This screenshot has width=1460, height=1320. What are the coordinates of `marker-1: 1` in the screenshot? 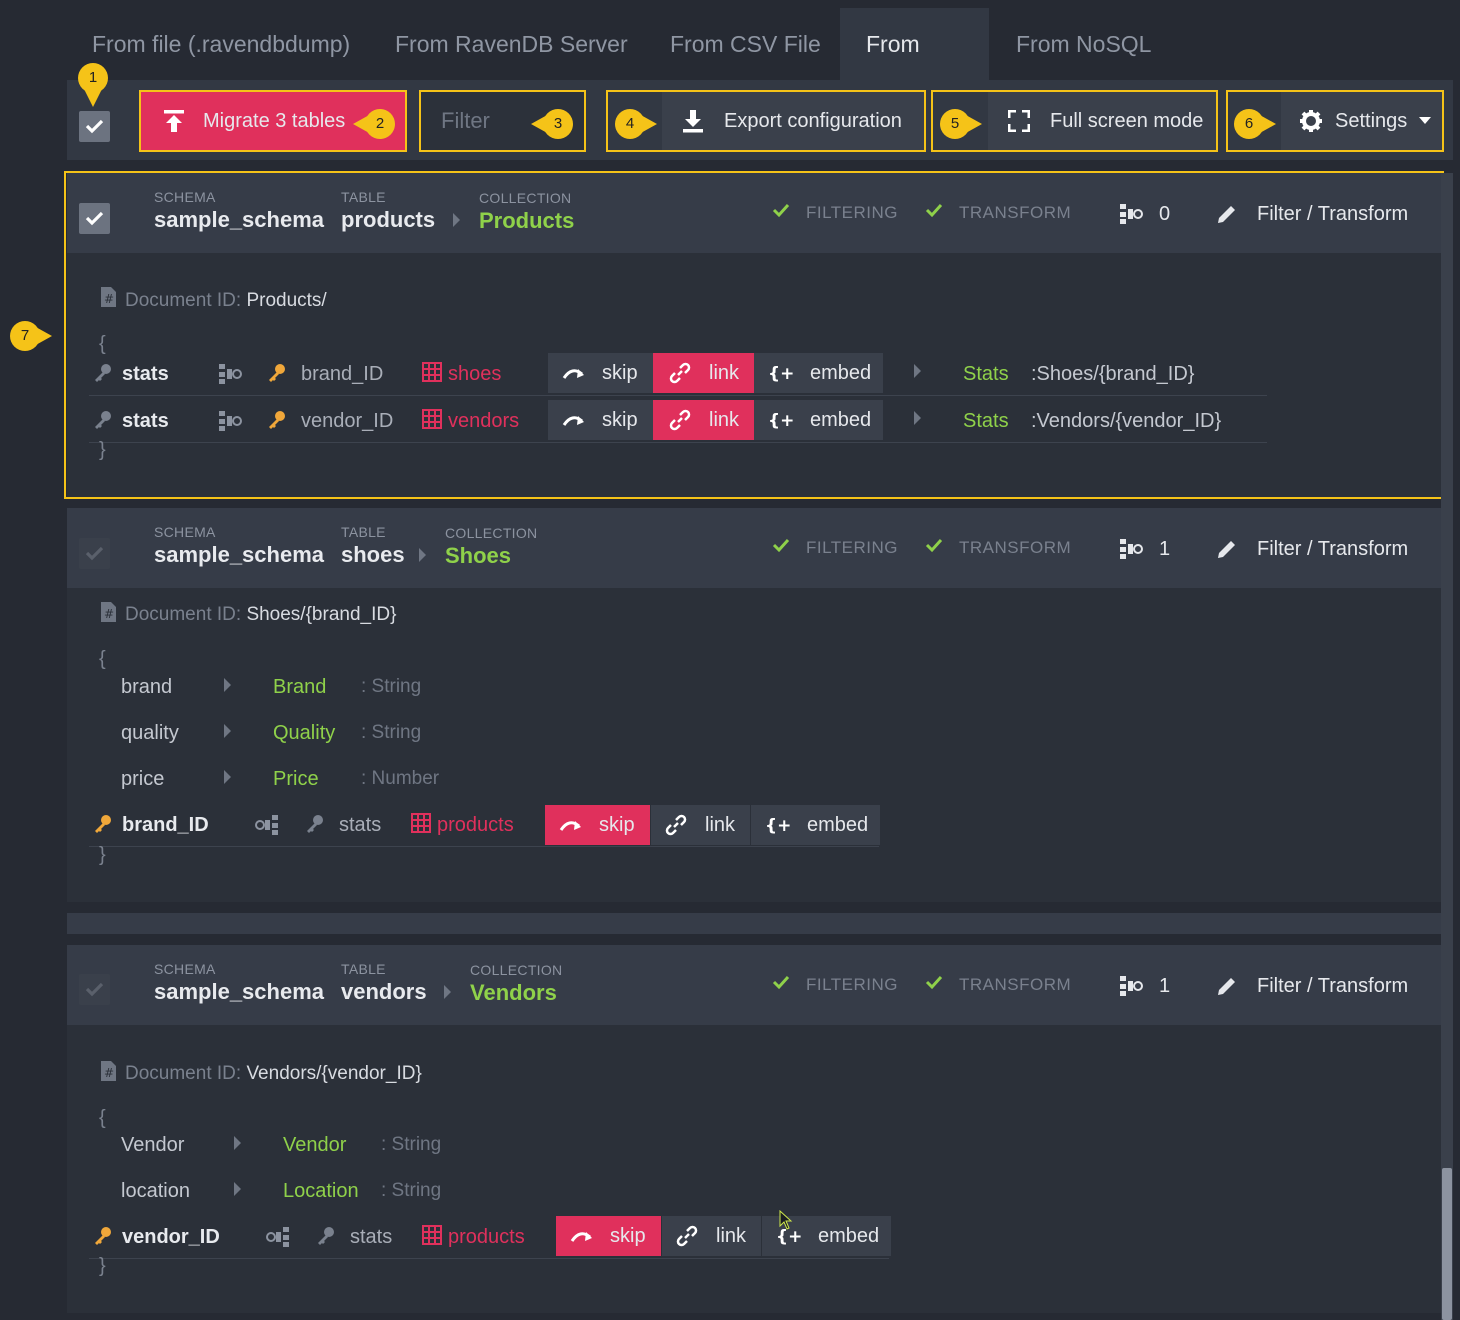 It's located at (93, 85).